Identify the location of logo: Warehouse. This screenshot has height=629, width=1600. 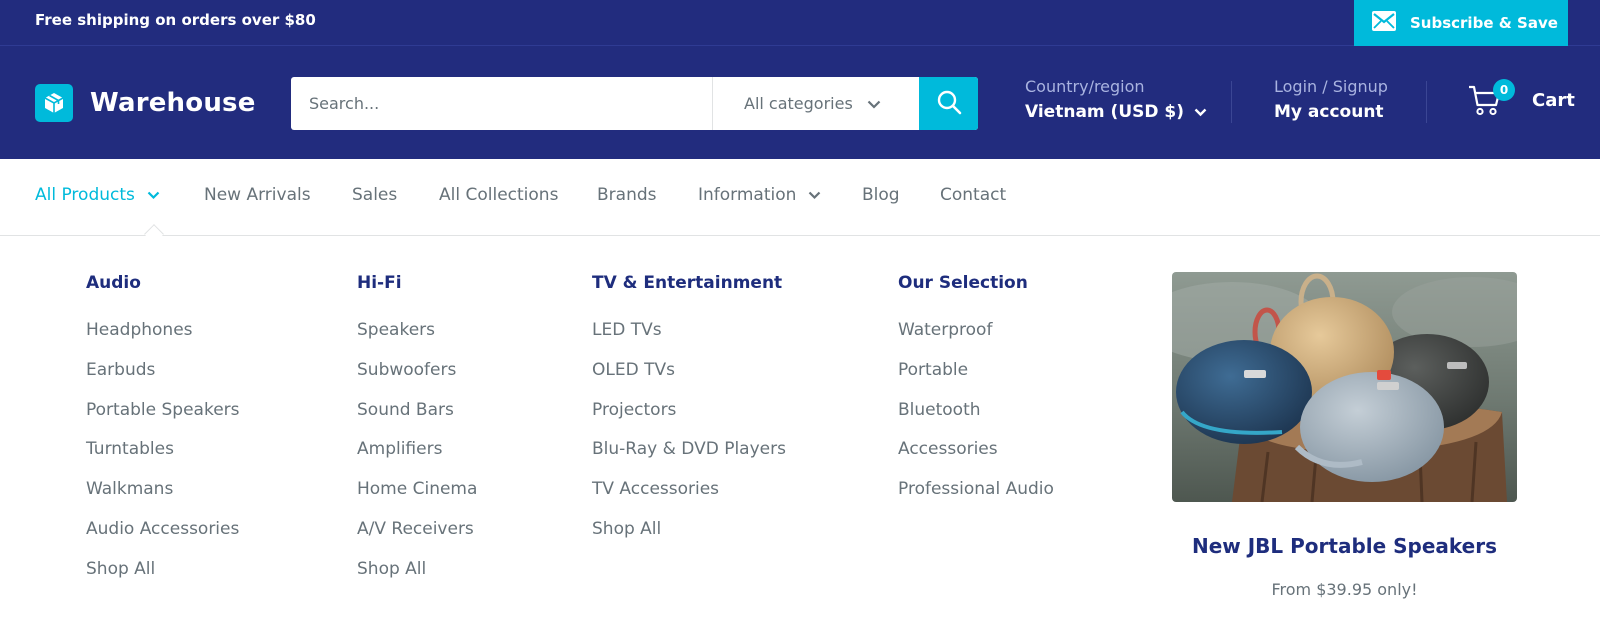
(145, 103).